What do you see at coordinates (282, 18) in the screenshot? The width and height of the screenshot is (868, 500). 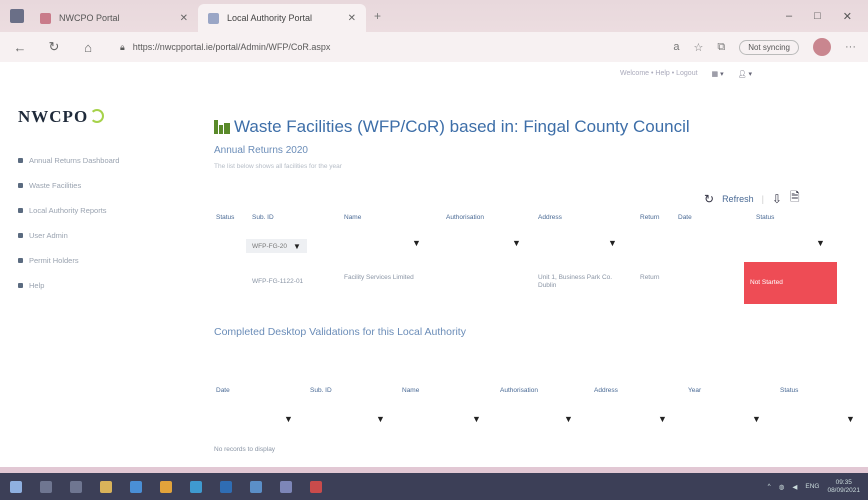 I see `tab-local-authority: Local Authority Portal ✕` at bounding box center [282, 18].